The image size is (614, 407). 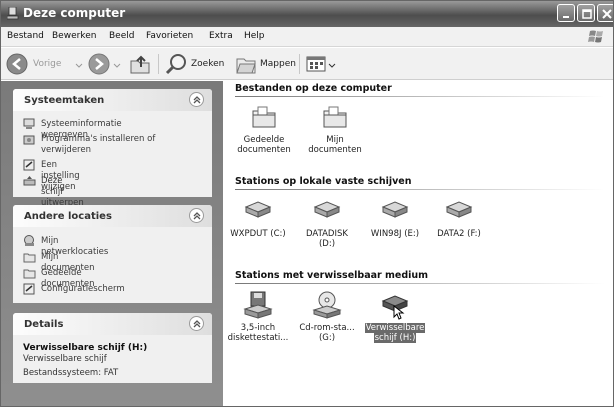 I want to click on minimize-icon, so click(x=566, y=17).